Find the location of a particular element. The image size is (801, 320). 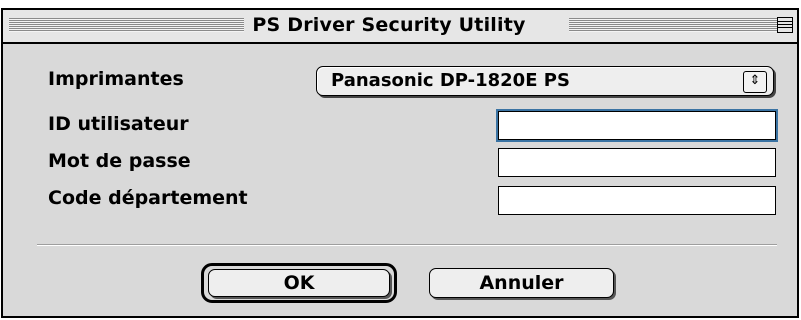

cancel-button: Annuler is located at coordinates (521, 283).